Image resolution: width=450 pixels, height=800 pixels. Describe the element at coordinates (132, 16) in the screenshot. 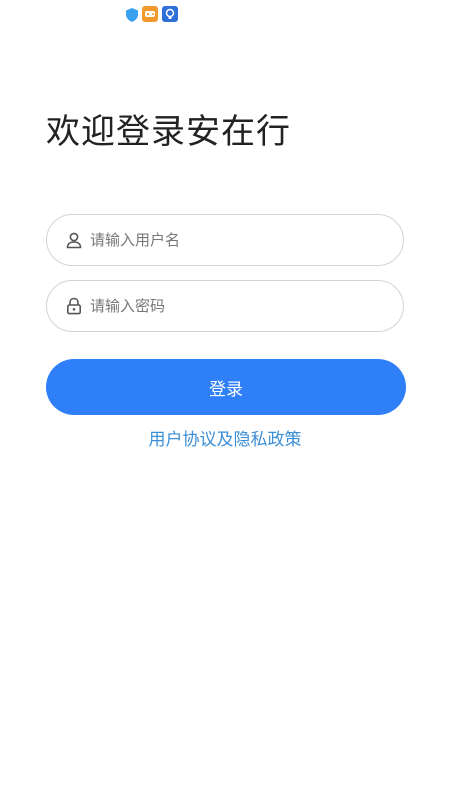

I see `shield-icon` at that location.